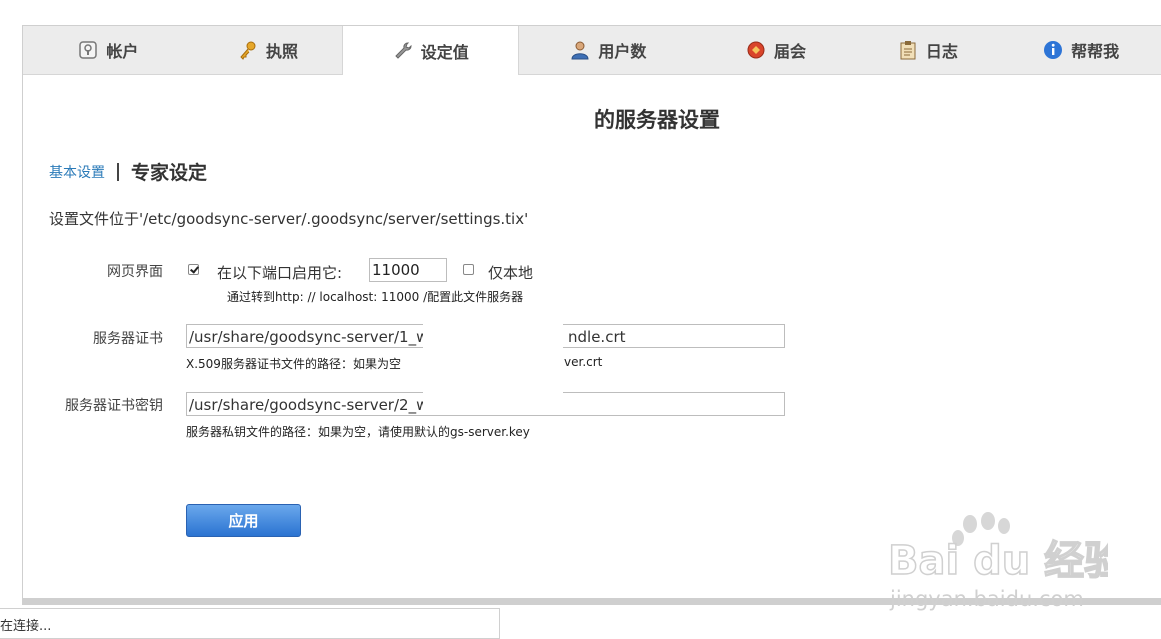  What do you see at coordinates (597, 337) in the screenshot?
I see `server-cert-value-end: ndle.crt` at bounding box center [597, 337].